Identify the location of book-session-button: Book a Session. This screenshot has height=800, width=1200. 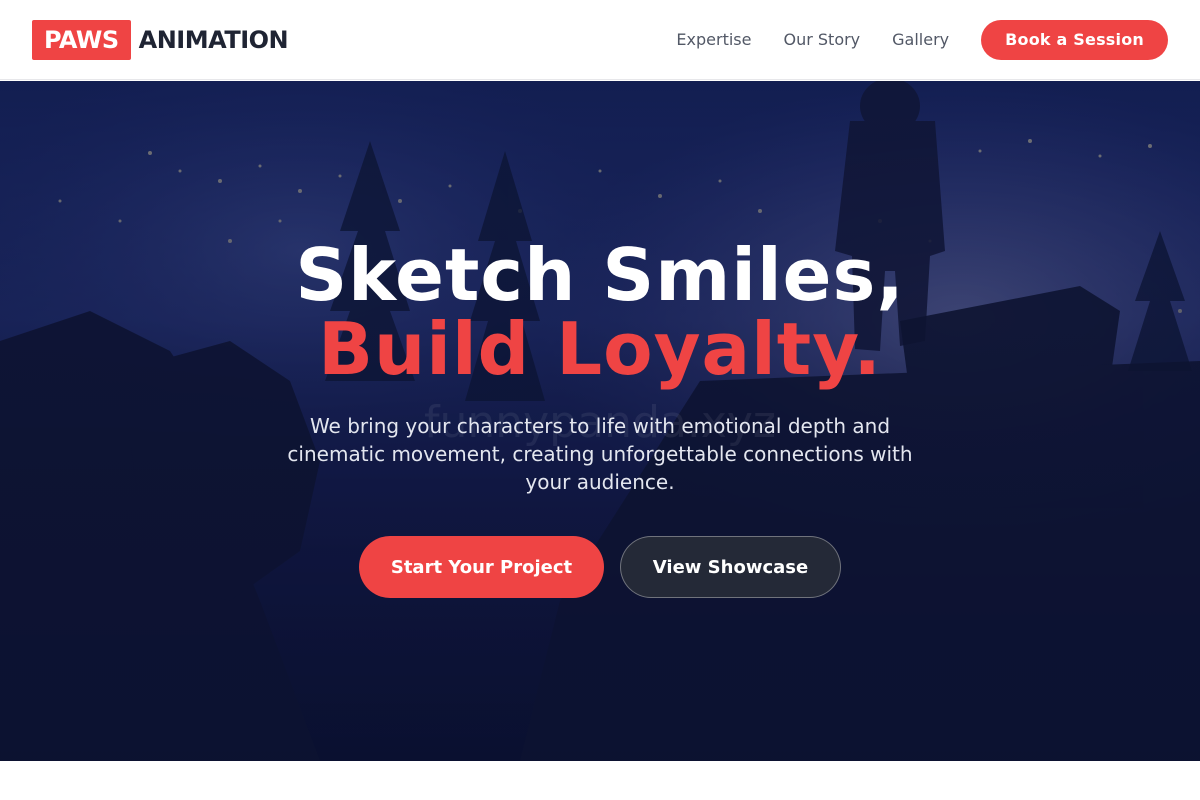
(1074, 39).